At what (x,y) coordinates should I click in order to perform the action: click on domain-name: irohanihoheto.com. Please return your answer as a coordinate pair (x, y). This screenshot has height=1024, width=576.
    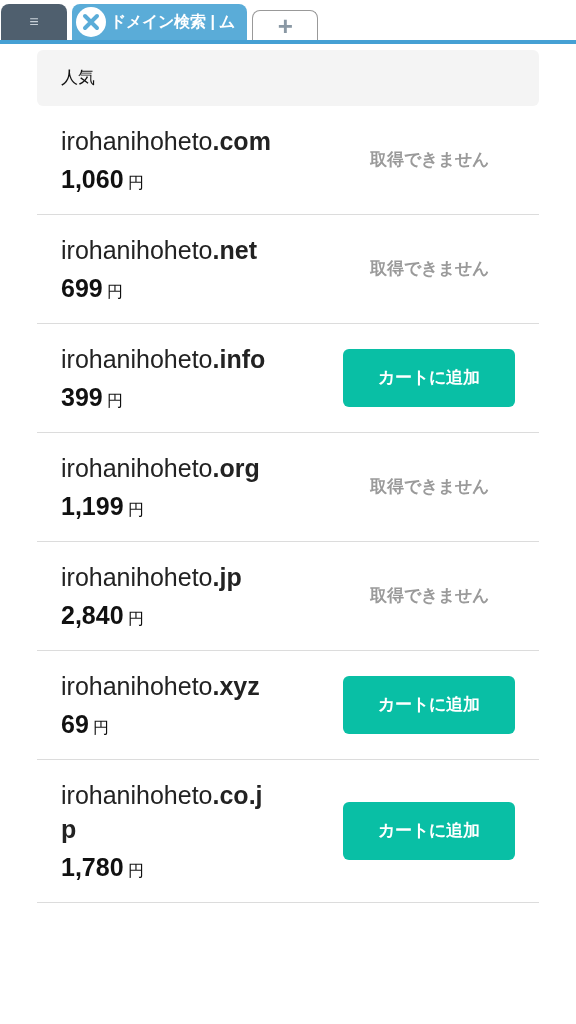
    Looking at the image, I should click on (166, 141).